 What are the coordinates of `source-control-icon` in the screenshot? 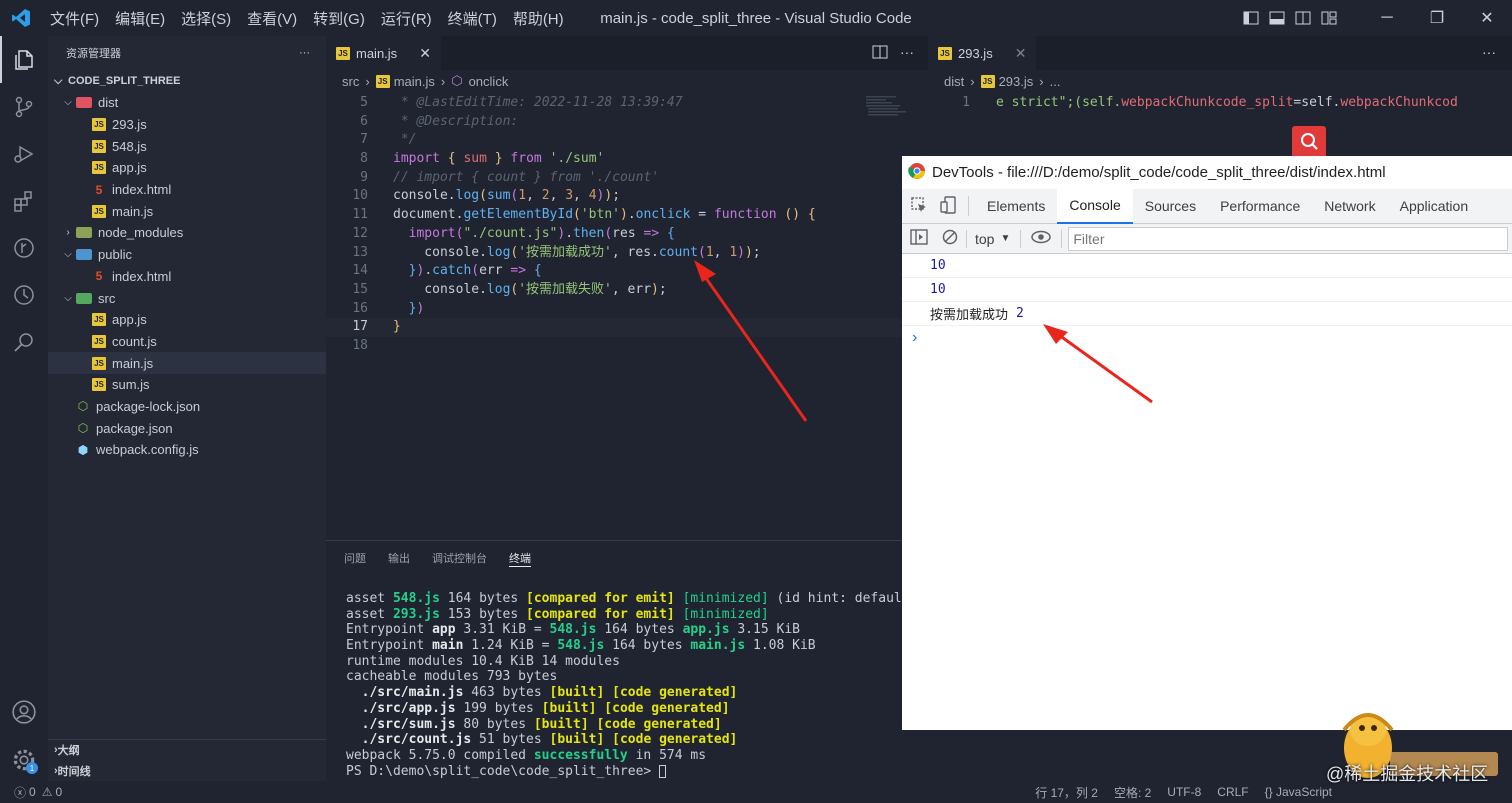 It's located at (24, 106).